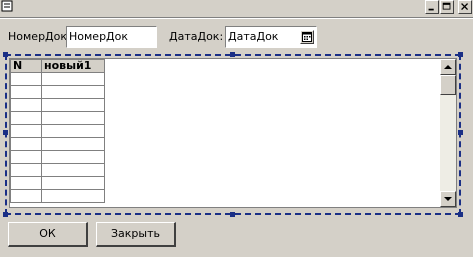 Image resolution: width=473 pixels, height=257 pixels. I want to click on arrow-down-icon, so click(448, 199).